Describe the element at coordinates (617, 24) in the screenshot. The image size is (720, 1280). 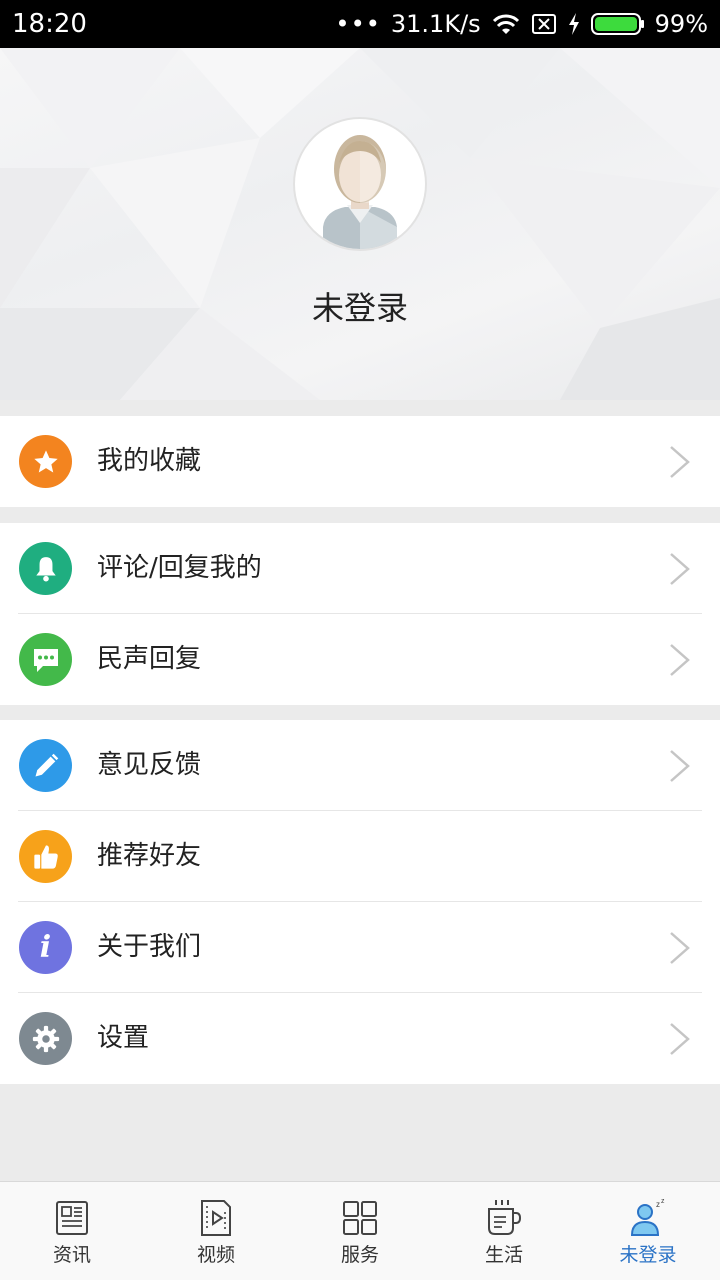
I see `battery-icon` at that location.